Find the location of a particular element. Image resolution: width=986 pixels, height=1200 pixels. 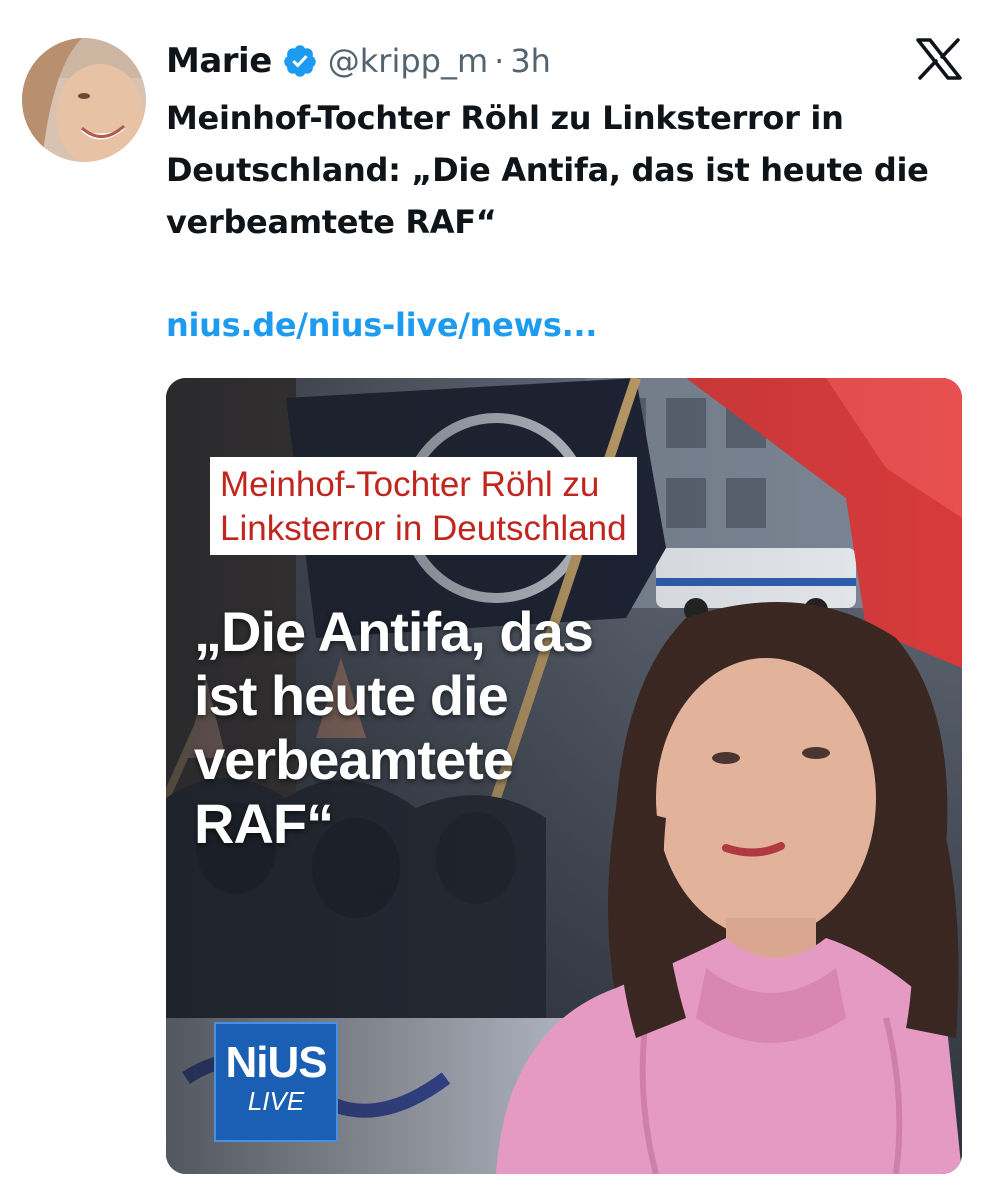

verified-badge-icon is located at coordinates (300, 61).